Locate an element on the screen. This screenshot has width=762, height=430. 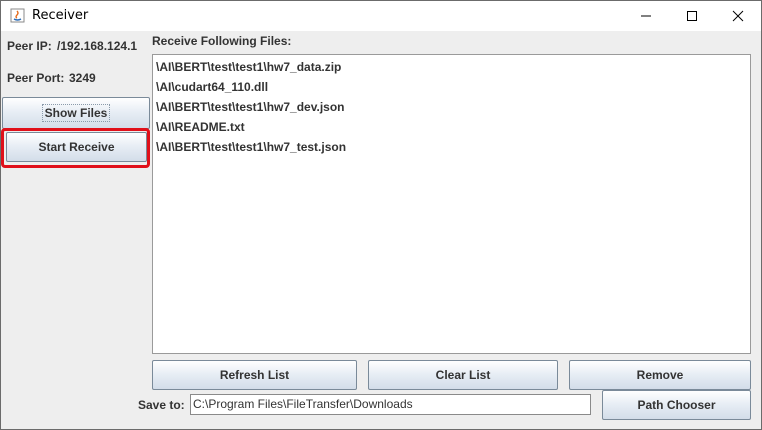
start-receive-button: Start Receive is located at coordinates (76, 147).